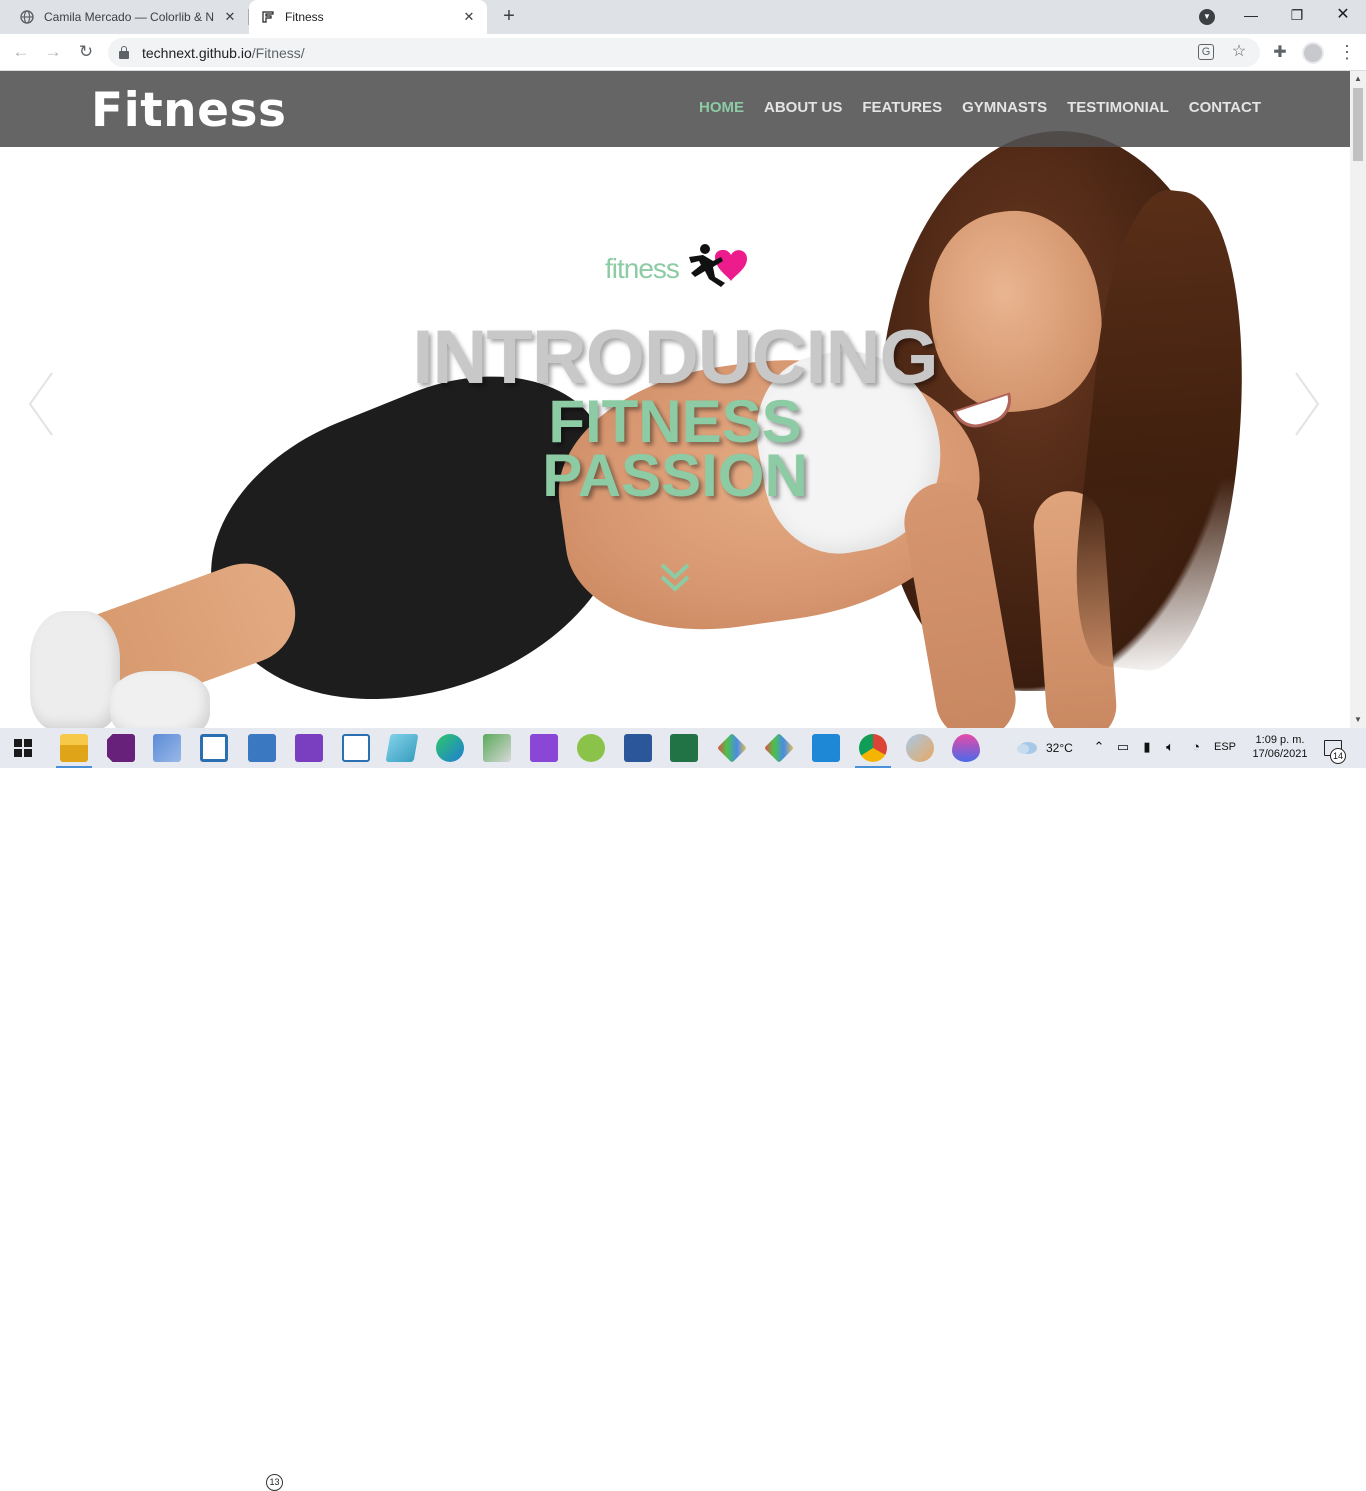  What do you see at coordinates (1343, 15) in the screenshot?
I see `close-window-button: ✕` at bounding box center [1343, 15].